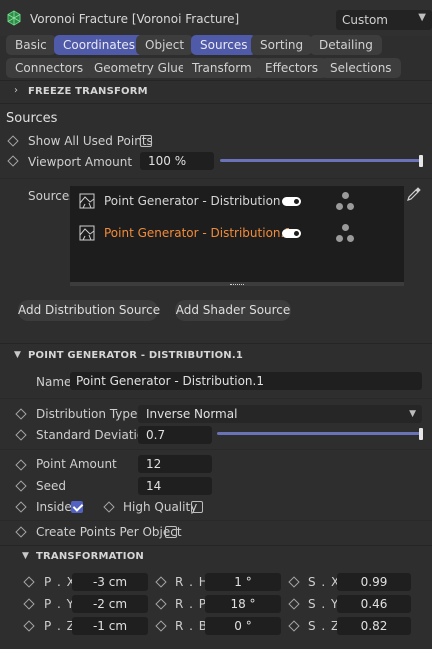 Image resolution: width=432 pixels, height=649 pixels. I want to click on standard-deviation-slider-handle, so click(421, 434).